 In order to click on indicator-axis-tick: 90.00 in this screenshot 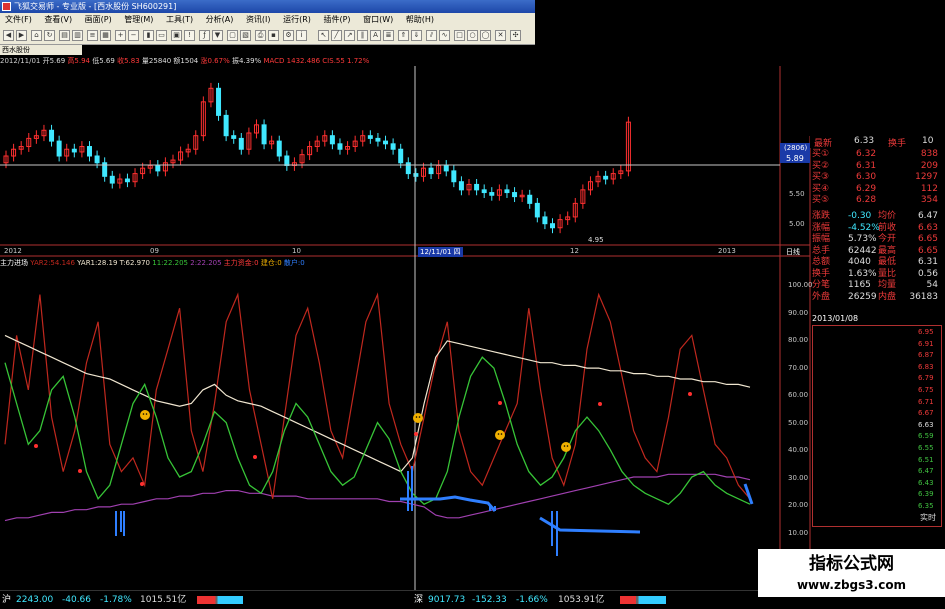, I will do `click(798, 312)`.